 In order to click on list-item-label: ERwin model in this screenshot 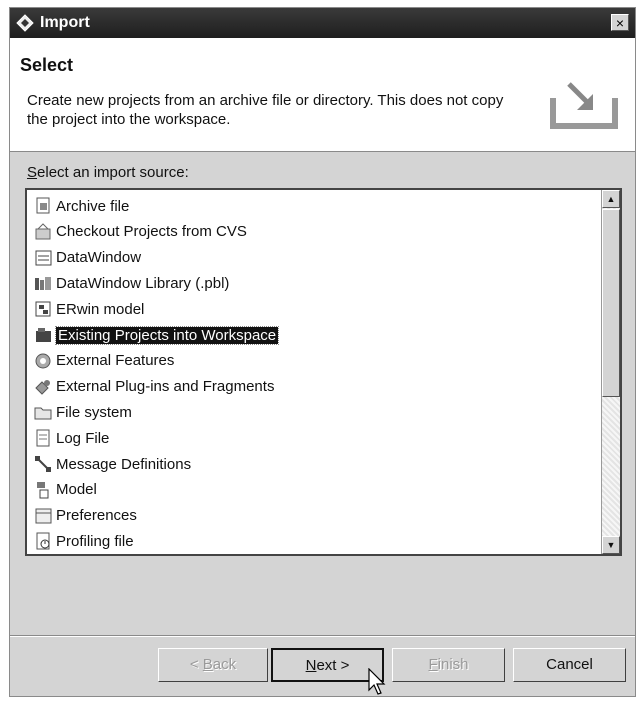, I will do `click(100, 309)`.